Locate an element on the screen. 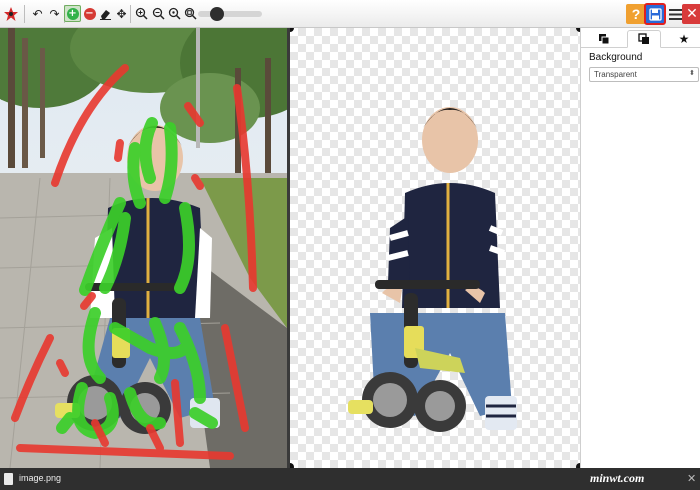  background-select-value: Transparent is located at coordinates (615, 74).